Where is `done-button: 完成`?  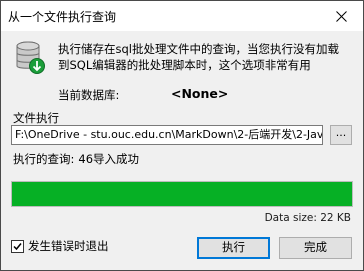 done-button: 完成 is located at coordinates (315, 248).